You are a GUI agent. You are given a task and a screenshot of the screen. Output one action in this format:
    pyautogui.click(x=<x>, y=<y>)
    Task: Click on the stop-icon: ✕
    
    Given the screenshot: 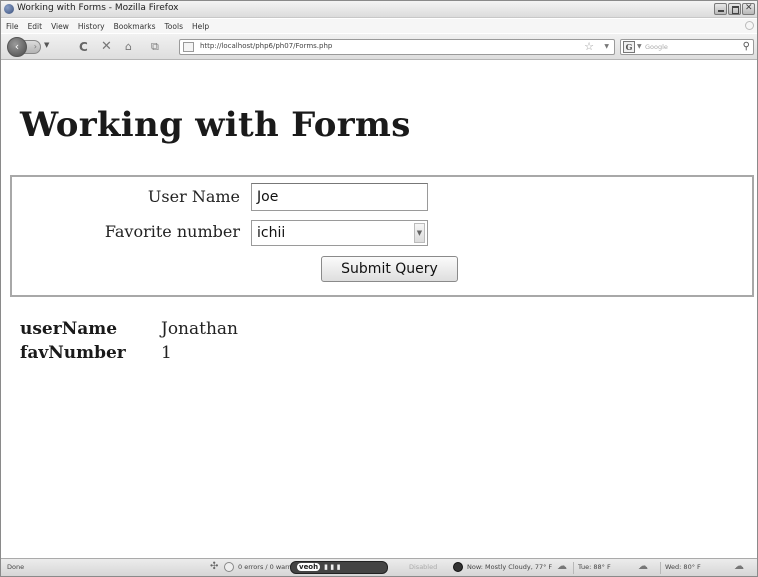 What is the action you would take?
    pyautogui.click(x=106, y=47)
    